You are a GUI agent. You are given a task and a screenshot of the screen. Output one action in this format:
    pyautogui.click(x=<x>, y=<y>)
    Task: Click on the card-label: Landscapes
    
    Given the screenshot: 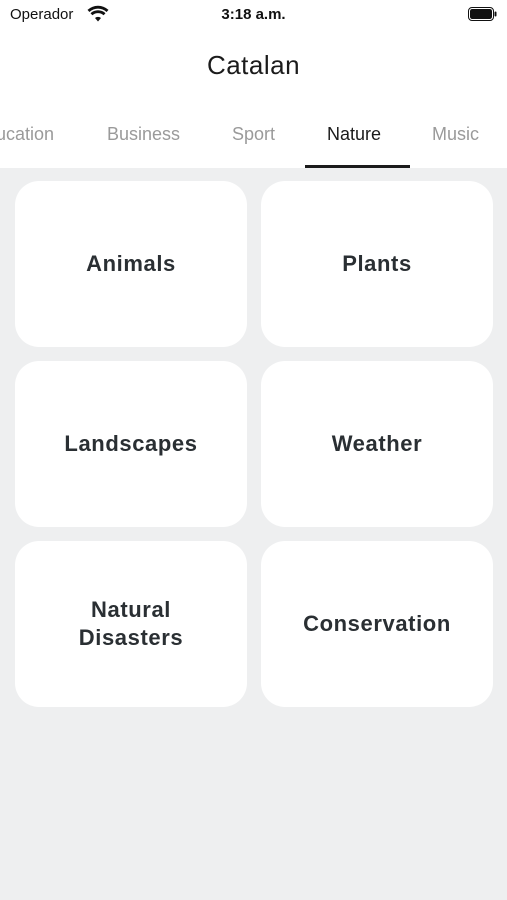 What is the action you would take?
    pyautogui.click(x=131, y=443)
    